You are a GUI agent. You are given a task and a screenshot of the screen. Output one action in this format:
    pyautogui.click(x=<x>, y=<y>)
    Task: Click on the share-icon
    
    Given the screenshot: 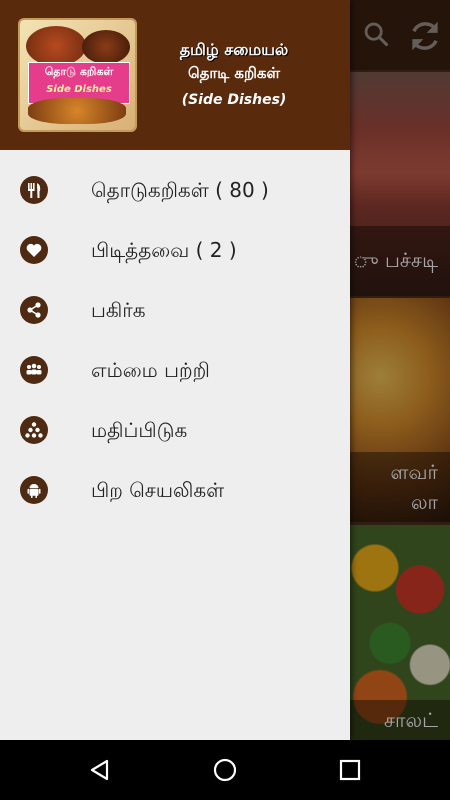 What is the action you would take?
    pyautogui.click(x=34, y=310)
    